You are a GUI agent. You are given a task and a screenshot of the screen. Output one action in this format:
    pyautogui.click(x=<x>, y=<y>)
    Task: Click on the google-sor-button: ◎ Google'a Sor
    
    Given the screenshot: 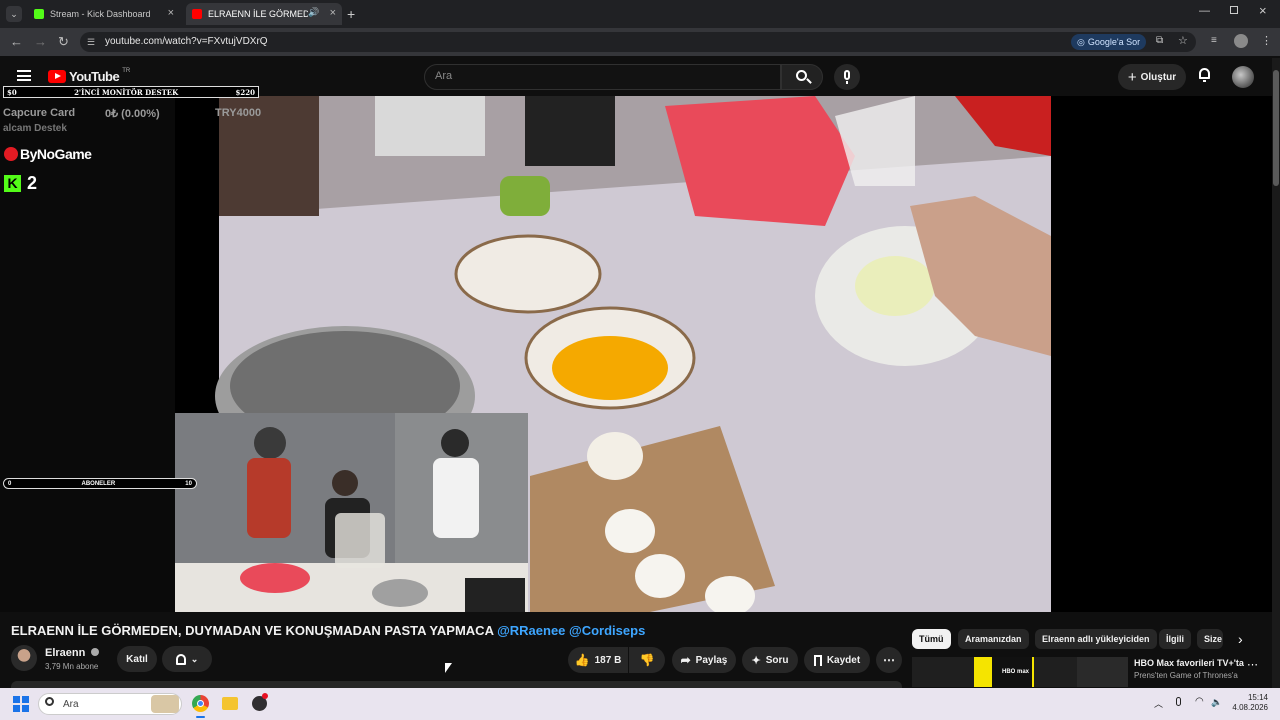 What is the action you would take?
    pyautogui.click(x=1109, y=42)
    